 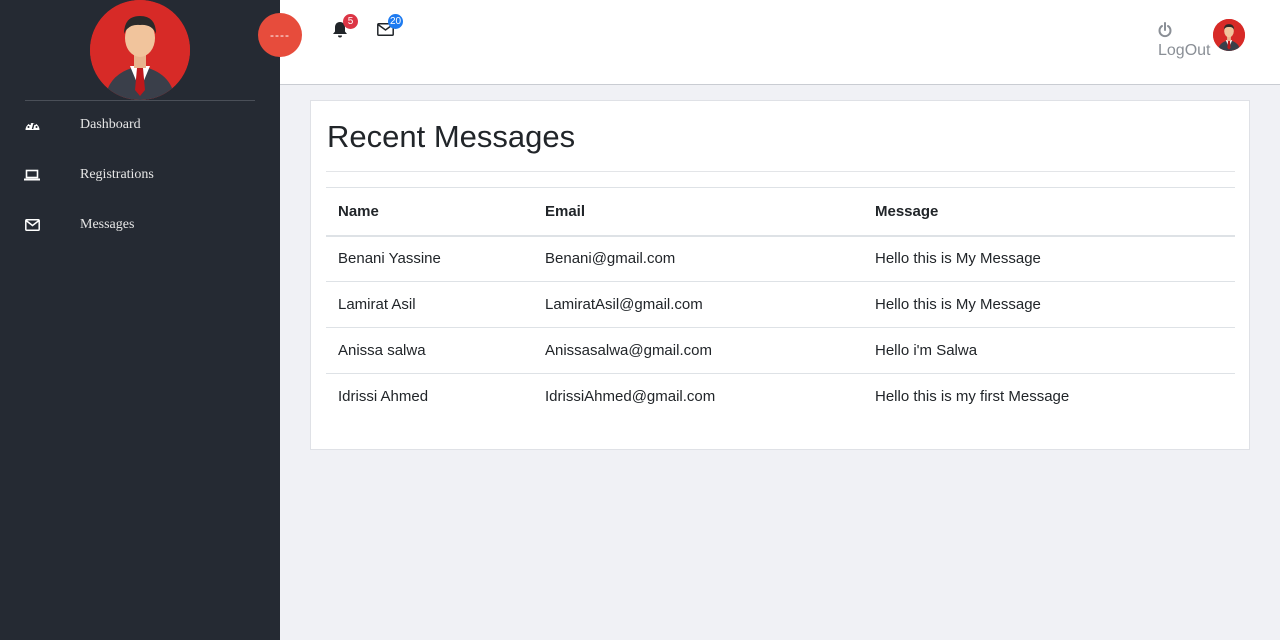 I want to click on cell-email: LamiratAsil@gmail.com, so click(x=698, y=304).